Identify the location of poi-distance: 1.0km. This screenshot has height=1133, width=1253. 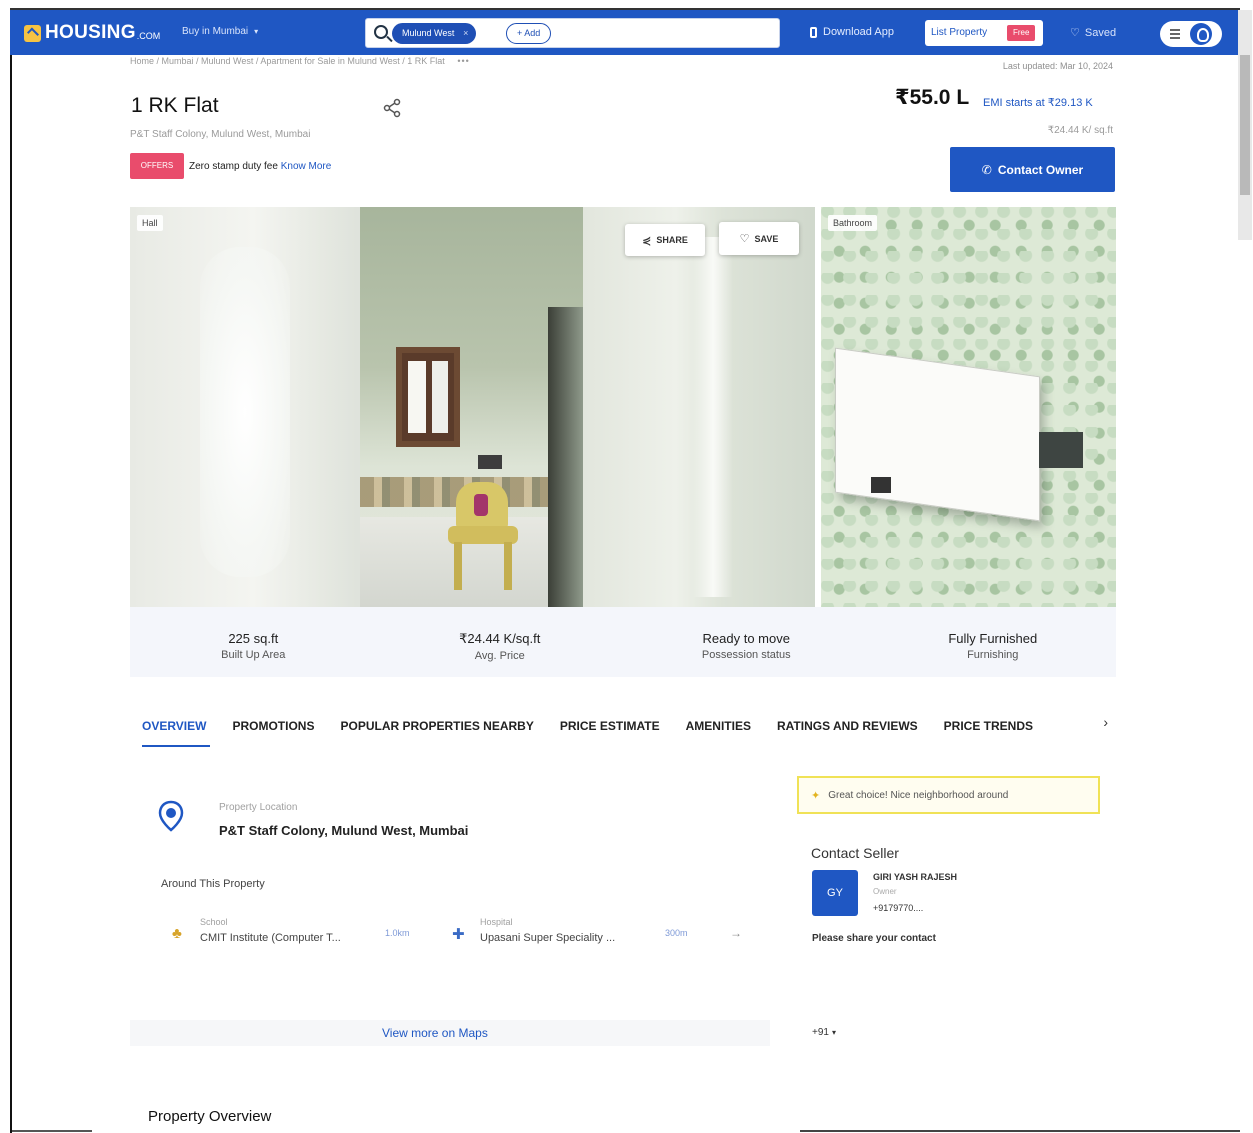
(397, 933).